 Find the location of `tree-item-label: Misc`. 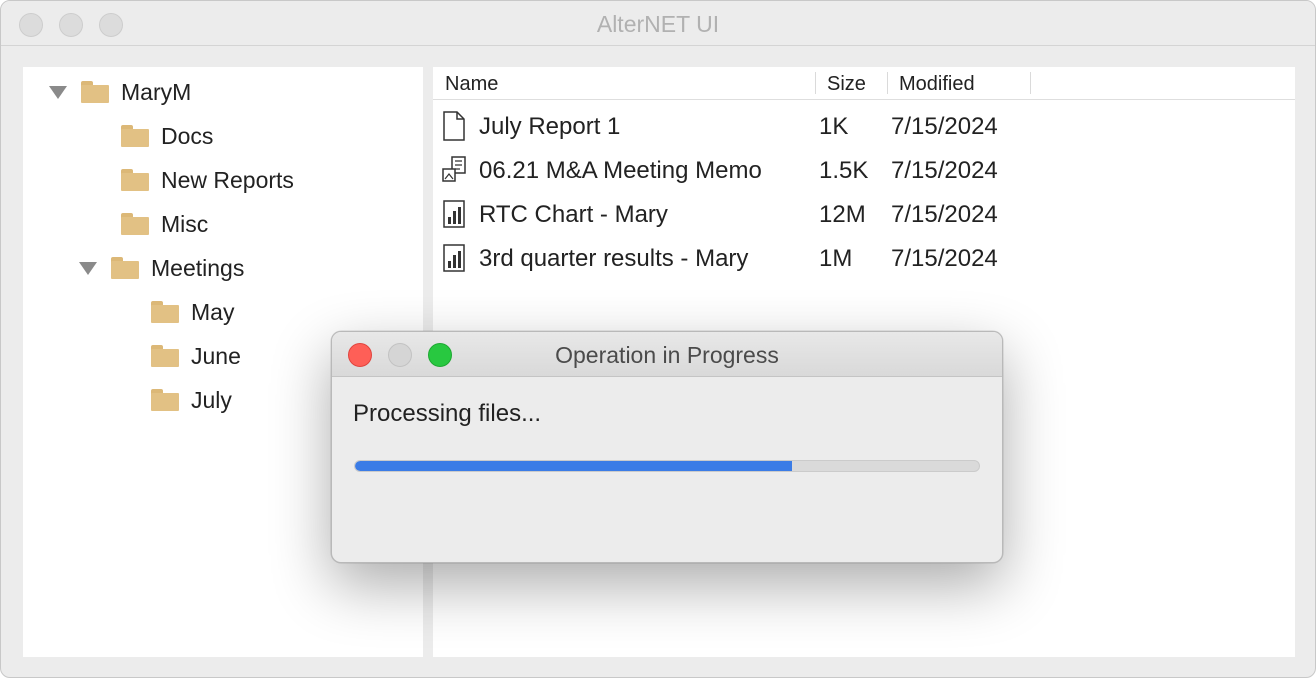

tree-item-label: Misc is located at coordinates (185, 223).